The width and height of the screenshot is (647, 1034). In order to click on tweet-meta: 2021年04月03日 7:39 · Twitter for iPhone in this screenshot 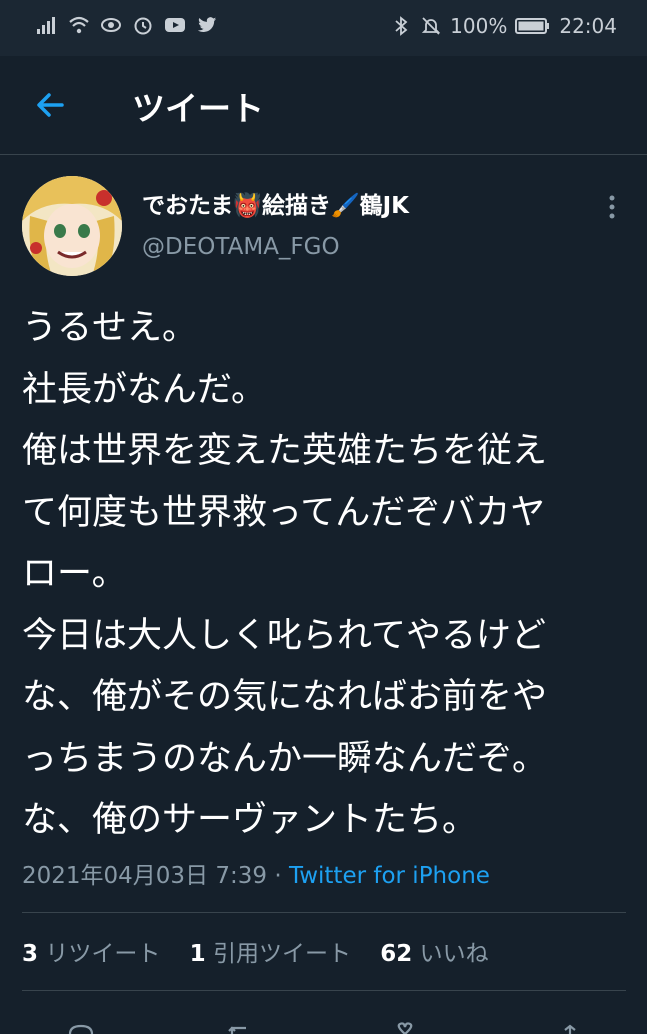, I will do `click(256, 873)`.